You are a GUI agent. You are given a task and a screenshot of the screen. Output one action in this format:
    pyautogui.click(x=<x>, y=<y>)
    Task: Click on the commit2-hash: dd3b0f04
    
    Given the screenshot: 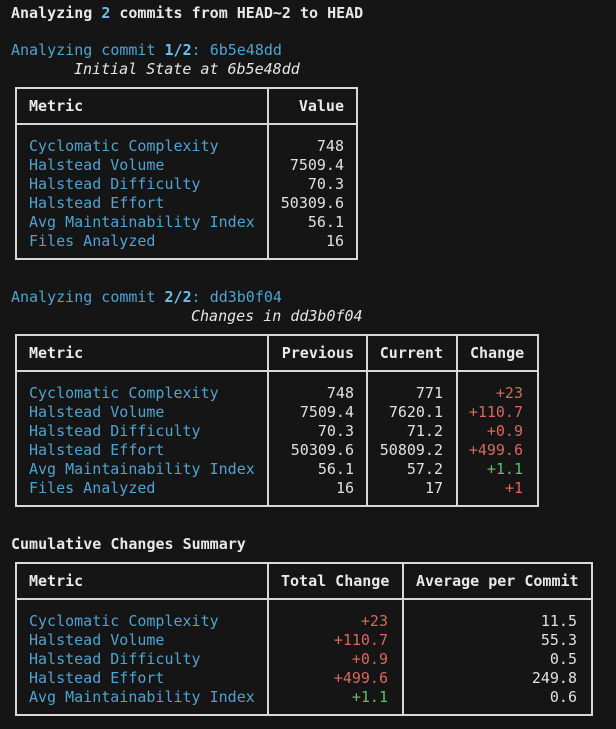 What is the action you would take?
    pyautogui.click(x=245, y=297)
    